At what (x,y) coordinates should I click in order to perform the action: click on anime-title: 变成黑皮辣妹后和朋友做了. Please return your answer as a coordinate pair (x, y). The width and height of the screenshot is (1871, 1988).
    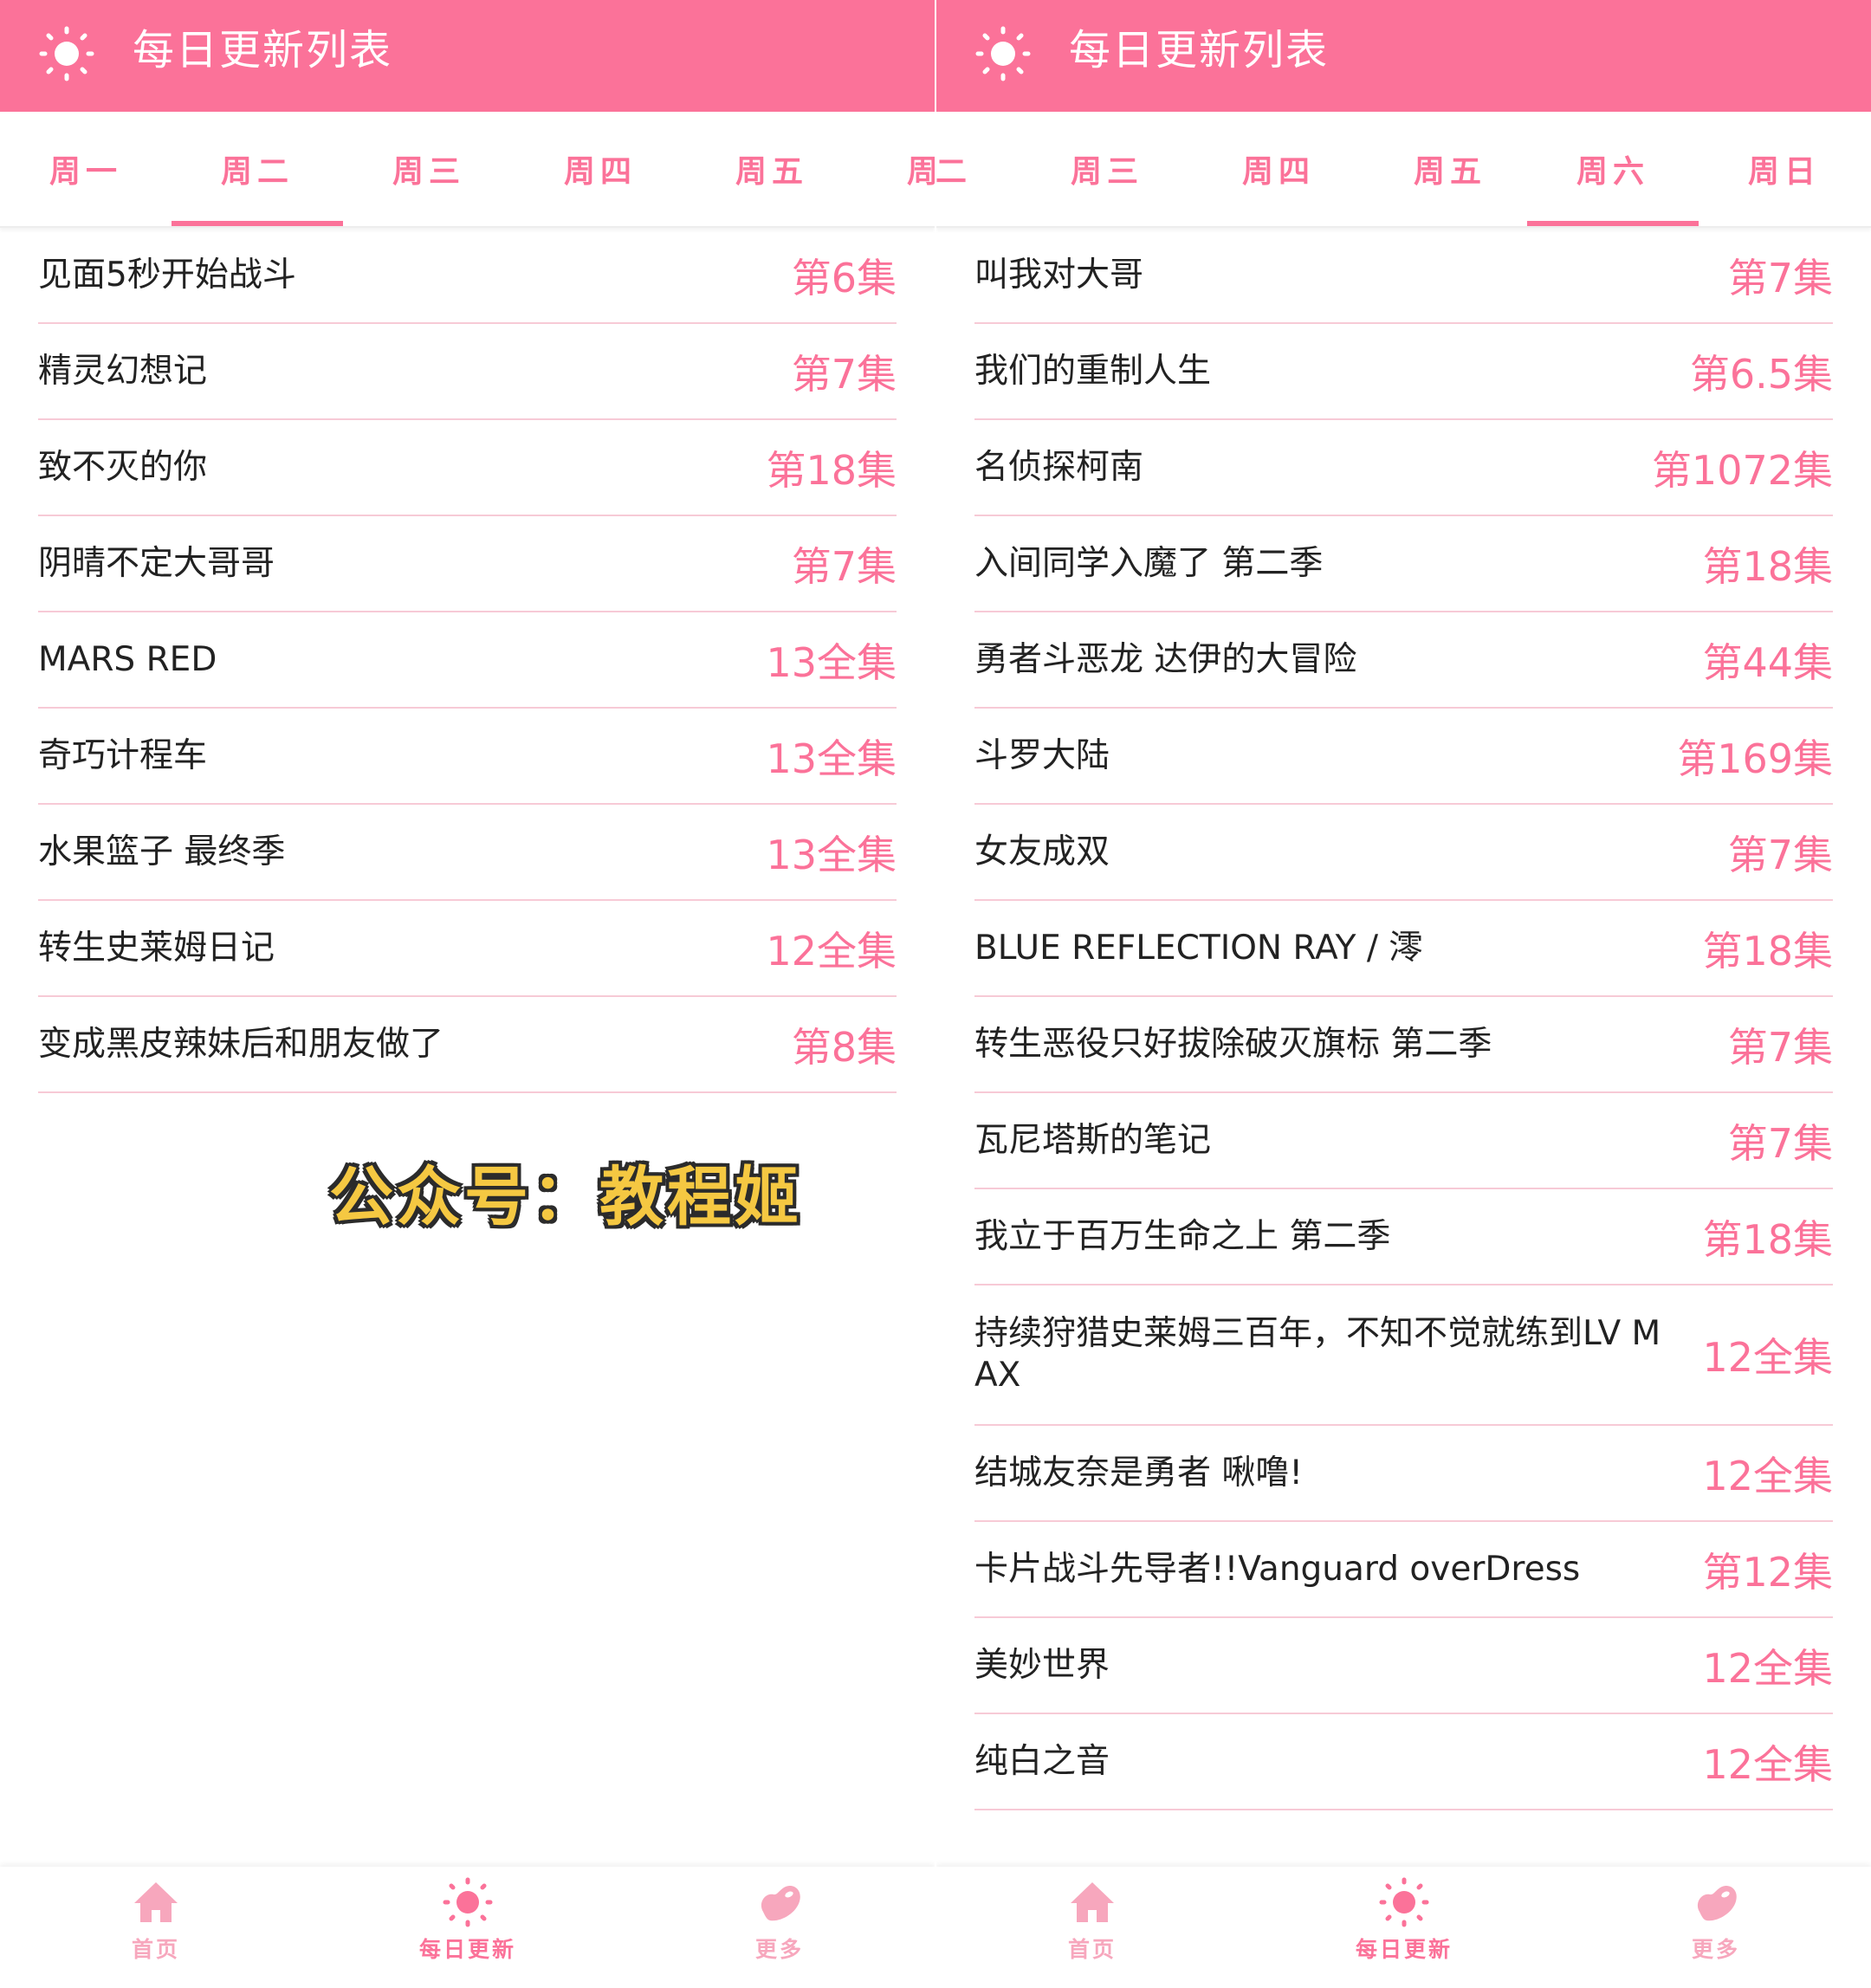
    Looking at the image, I should click on (241, 1044).